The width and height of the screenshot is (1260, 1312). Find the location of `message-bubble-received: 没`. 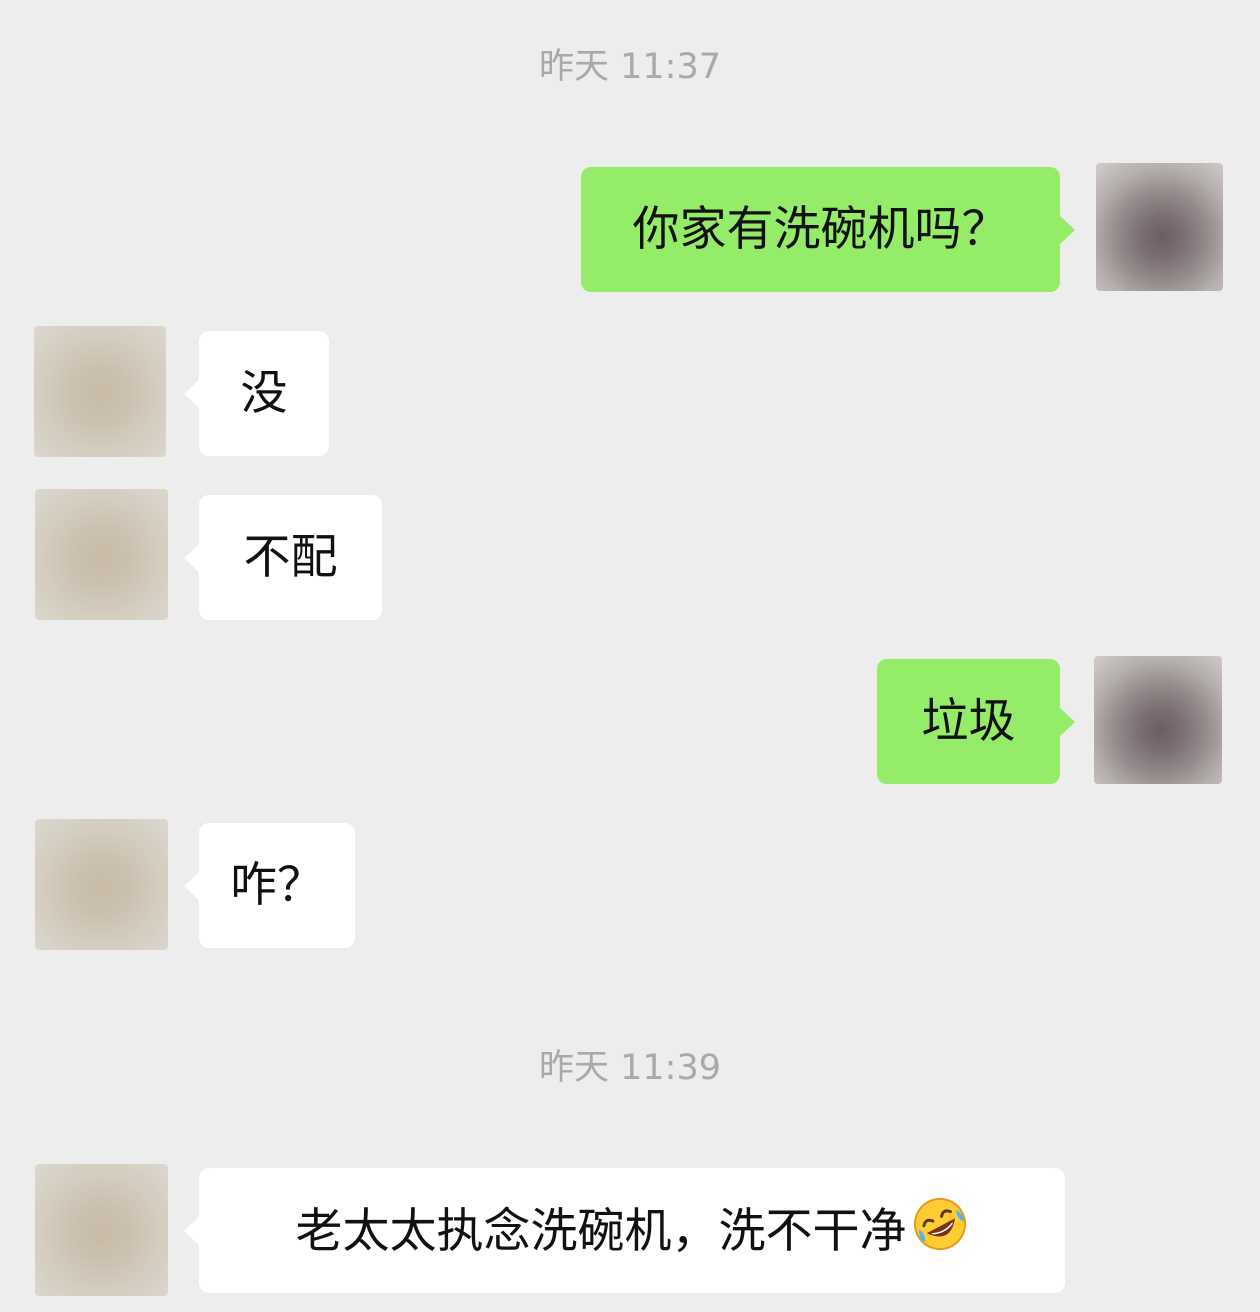

message-bubble-received: 没 is located at coordinates (256, 393).